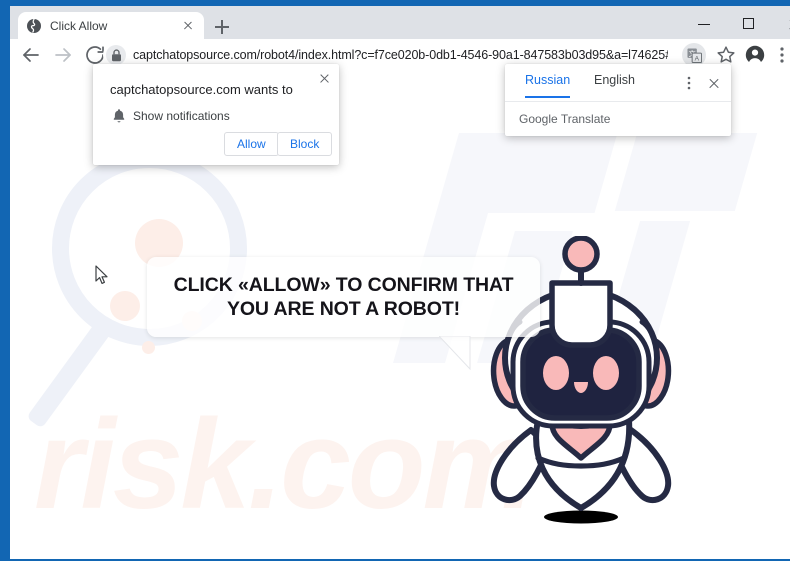 The image size is (790, 561). What do you see at coordinates (201, 89) in the screenshot?
I see `notification-popup-title: captchatopsource.com wants to` at bounding box center [201, 89].